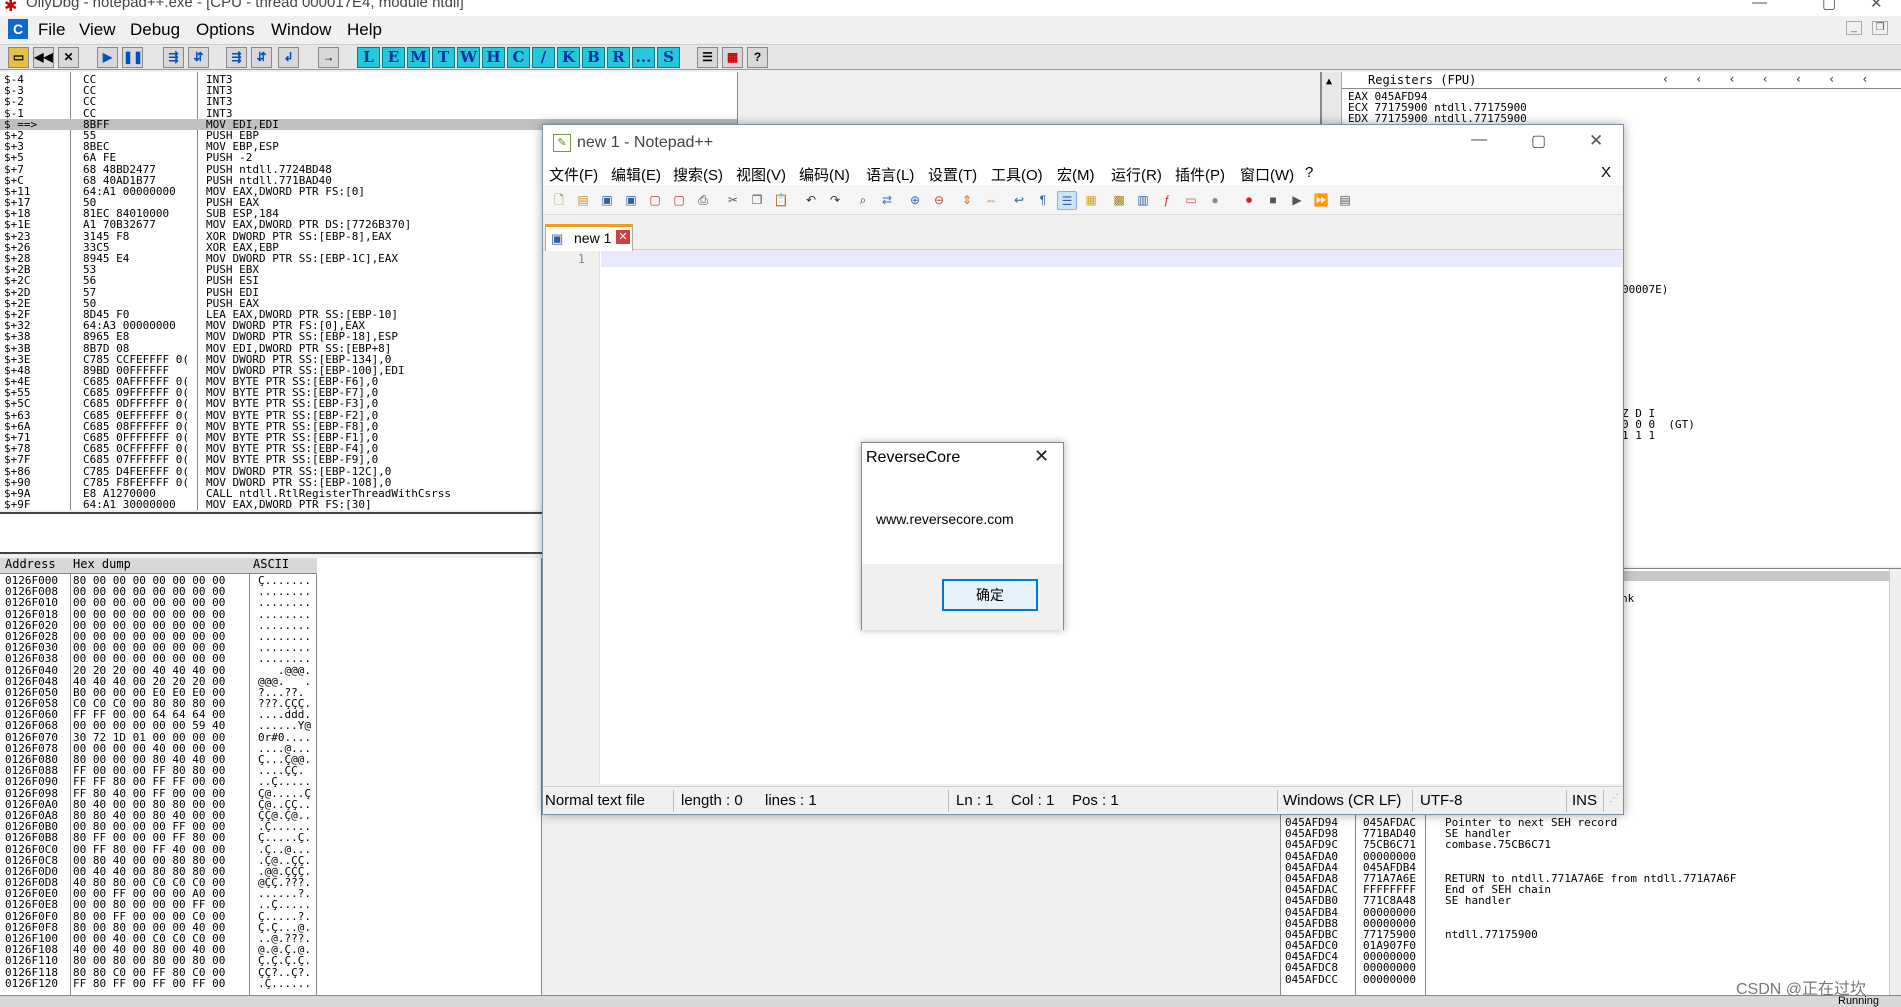 This screenshot has width=1901, height=1007. I want to click on references-button: R, so click(618, 57).